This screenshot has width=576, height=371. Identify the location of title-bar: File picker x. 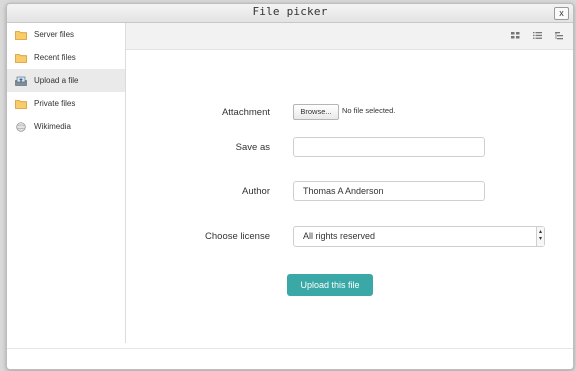
(290, 13).